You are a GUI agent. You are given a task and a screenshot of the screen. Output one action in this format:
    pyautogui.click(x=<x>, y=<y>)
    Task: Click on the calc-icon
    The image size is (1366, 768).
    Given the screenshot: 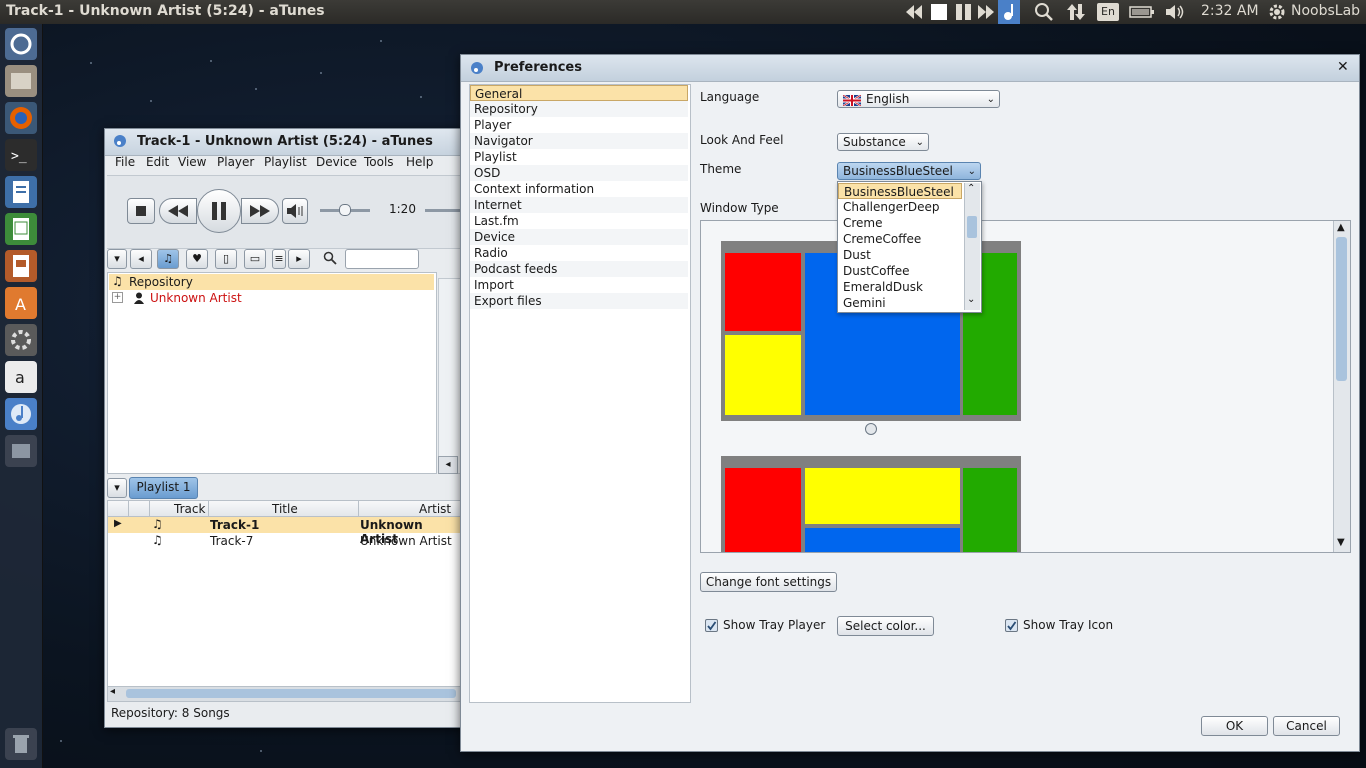 What is the action you would take?
    pyautogui.click(x=21, y=229)
    